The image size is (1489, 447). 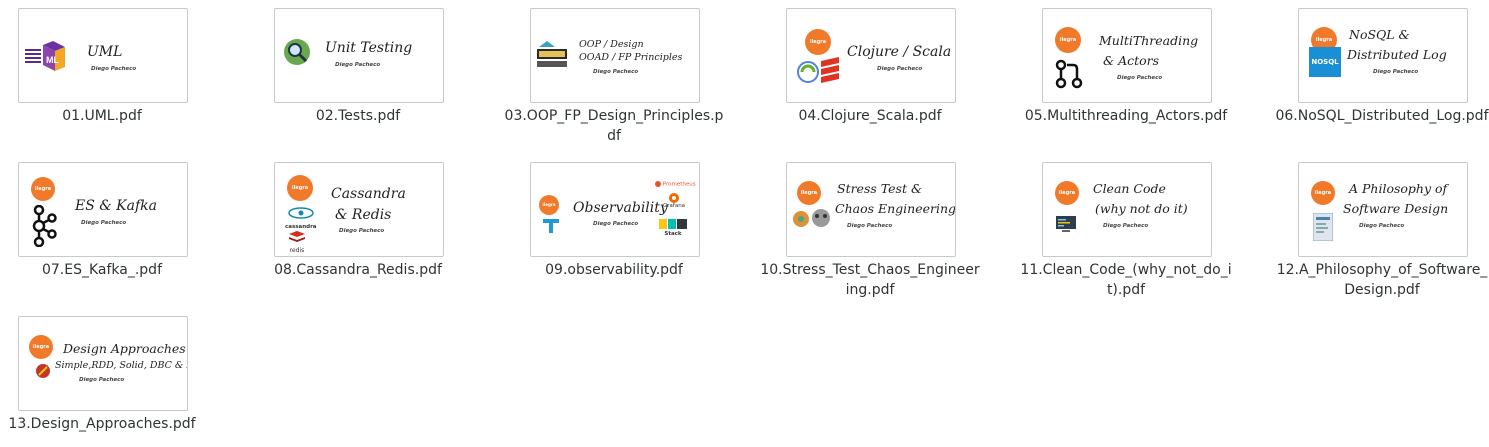 I want to click on jaeger-icon, so click(x=551, y=228).